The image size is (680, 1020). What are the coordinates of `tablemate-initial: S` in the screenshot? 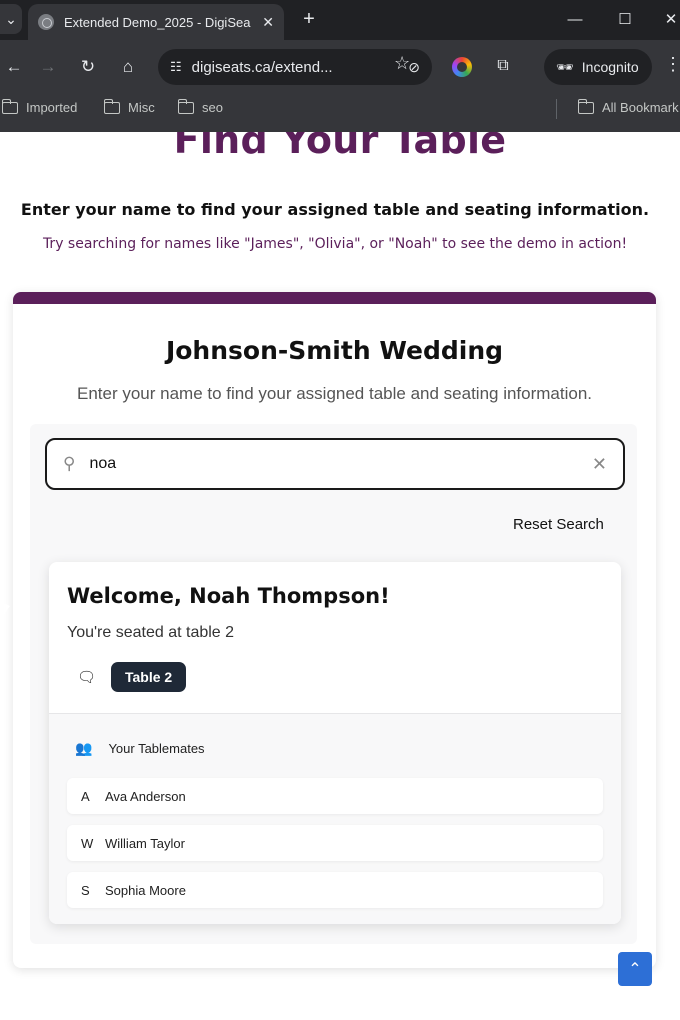 It's located at (85, 890).